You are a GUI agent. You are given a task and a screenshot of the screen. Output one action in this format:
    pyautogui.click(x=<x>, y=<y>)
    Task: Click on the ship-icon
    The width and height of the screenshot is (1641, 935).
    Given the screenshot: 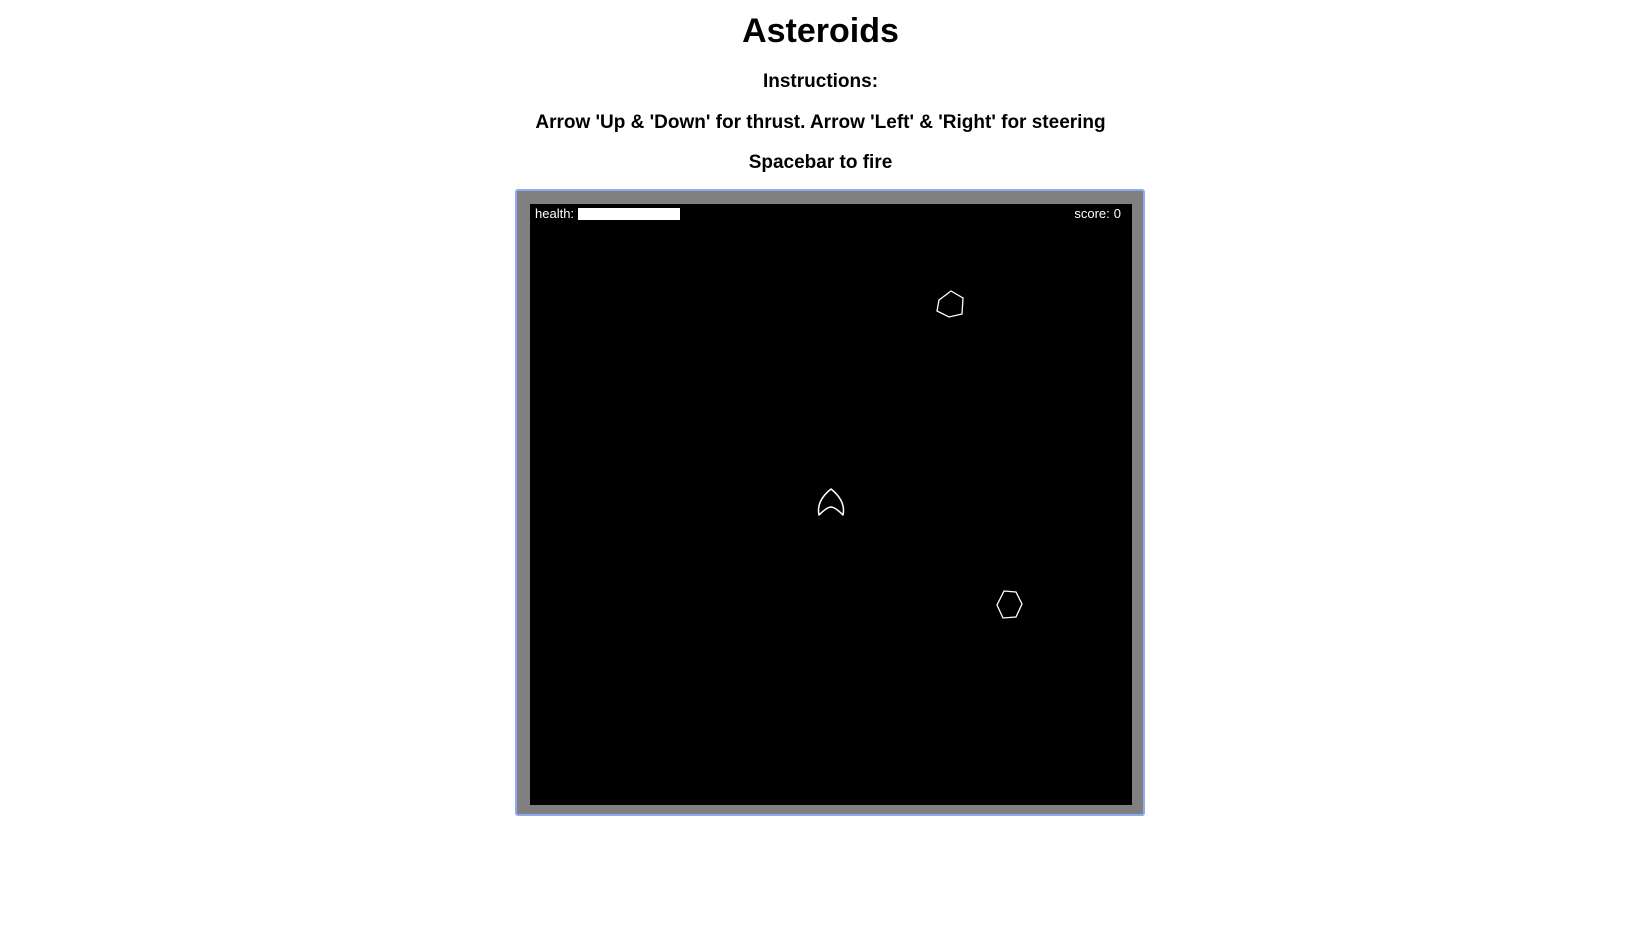 What is the action you would take?
    pyautogui.click(x=831, y=502)
    